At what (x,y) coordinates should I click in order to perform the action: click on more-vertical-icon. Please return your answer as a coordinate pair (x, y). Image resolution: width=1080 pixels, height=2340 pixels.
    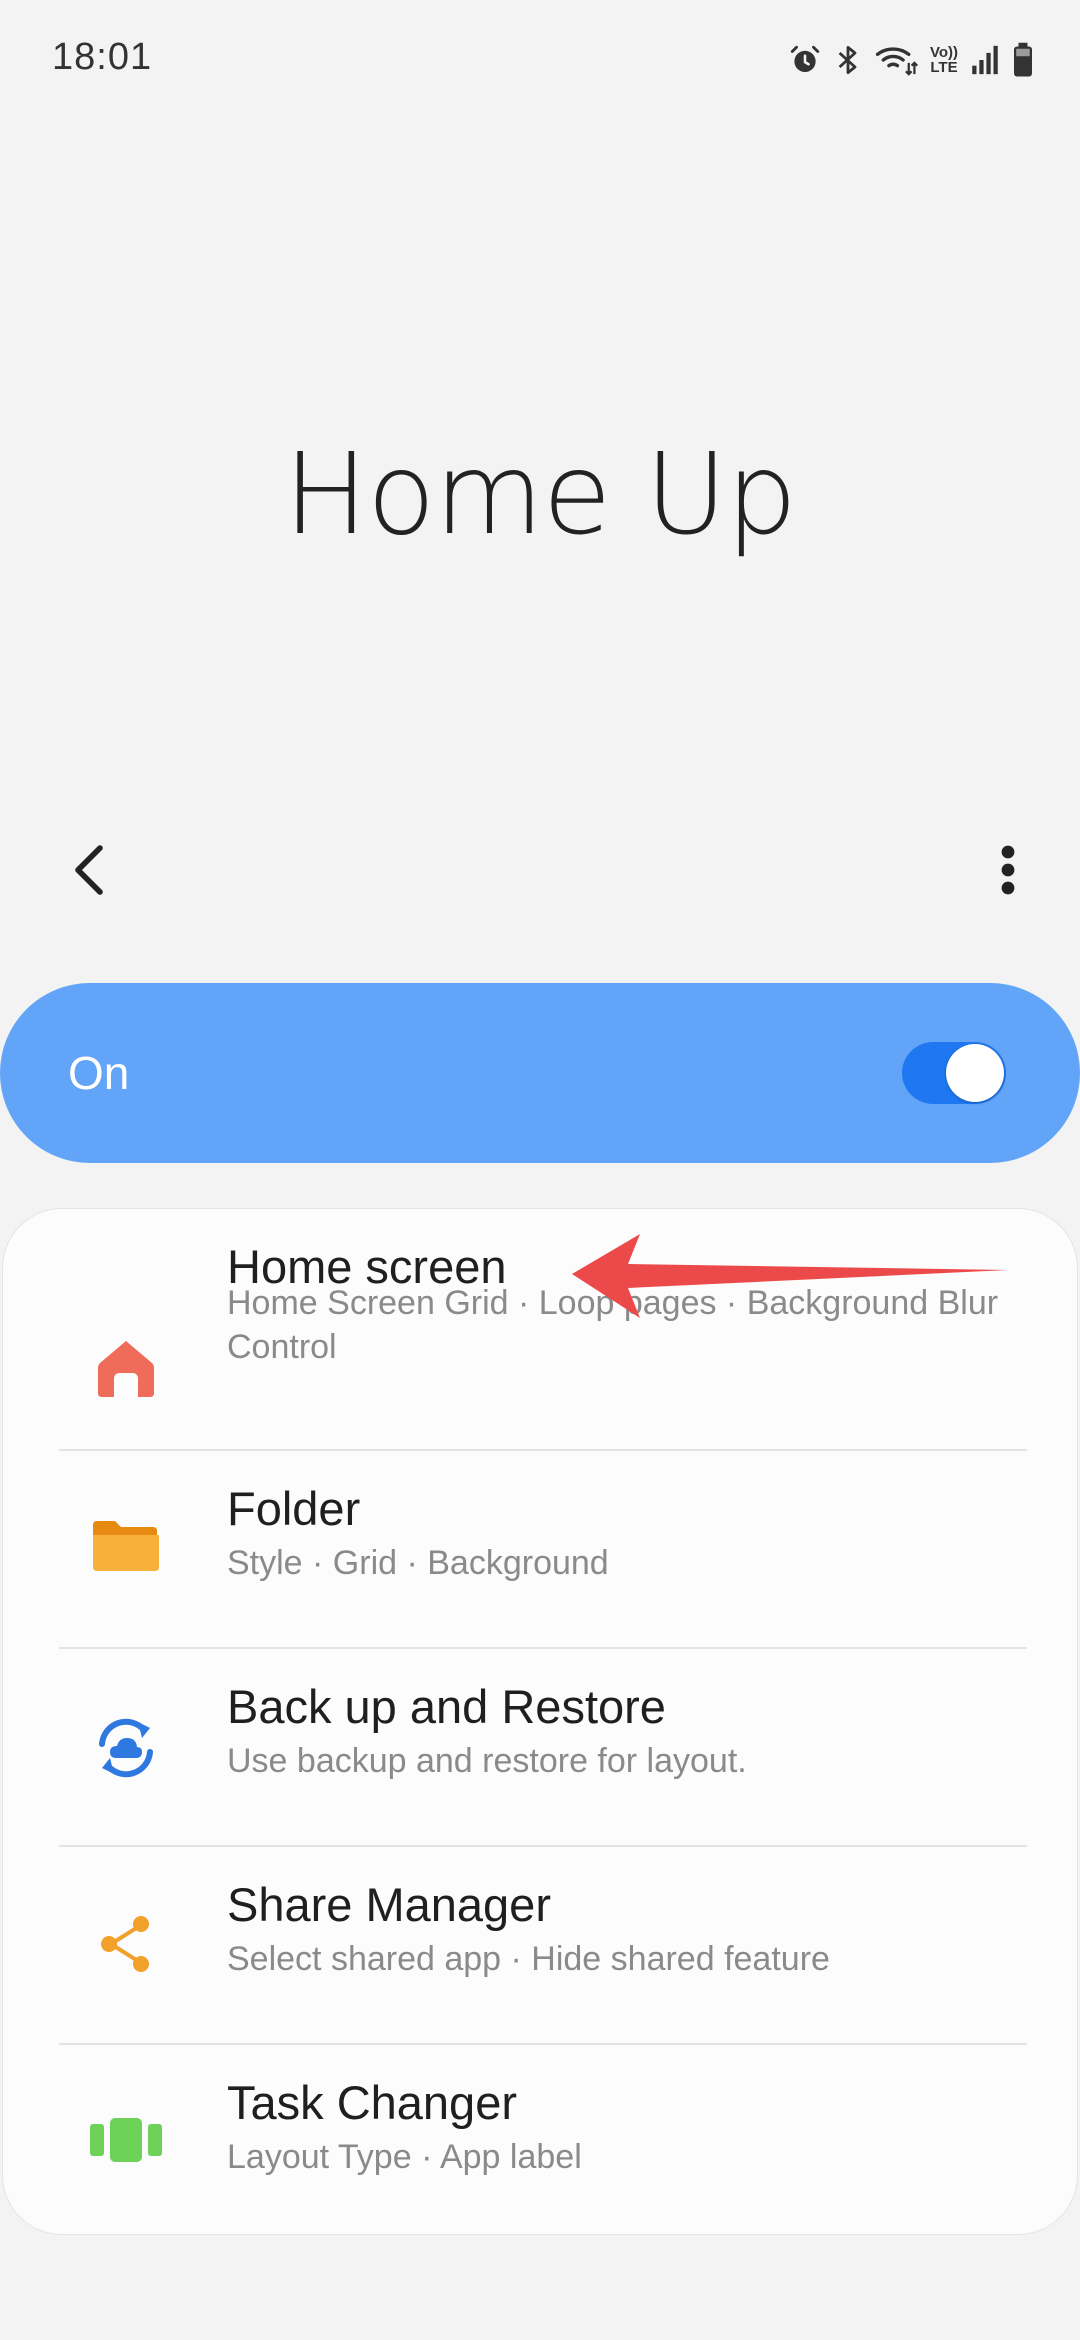
    Looking at the image, I should click on (1008, 870).